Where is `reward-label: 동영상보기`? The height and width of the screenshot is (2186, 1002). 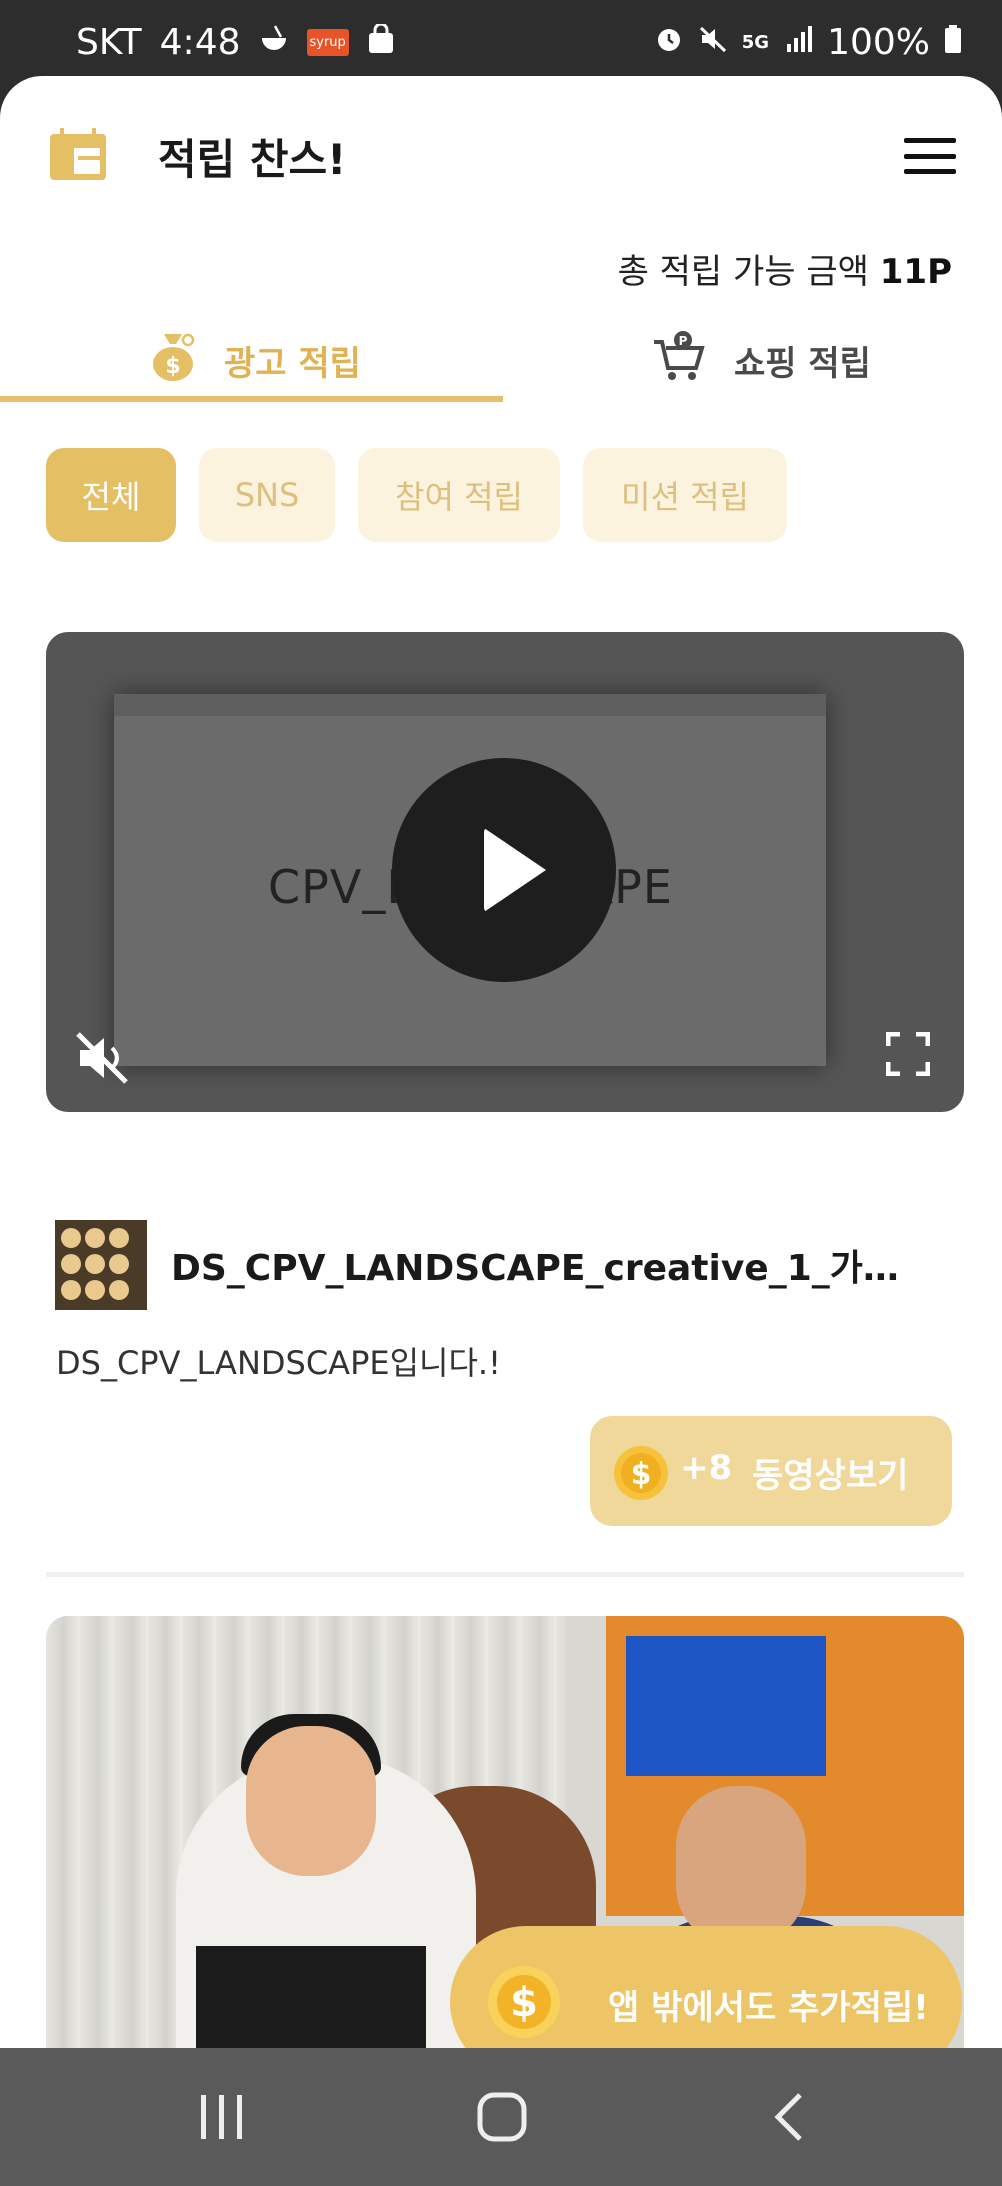
reward-label: 동영상보기 is located at coordinates (830, 1476).